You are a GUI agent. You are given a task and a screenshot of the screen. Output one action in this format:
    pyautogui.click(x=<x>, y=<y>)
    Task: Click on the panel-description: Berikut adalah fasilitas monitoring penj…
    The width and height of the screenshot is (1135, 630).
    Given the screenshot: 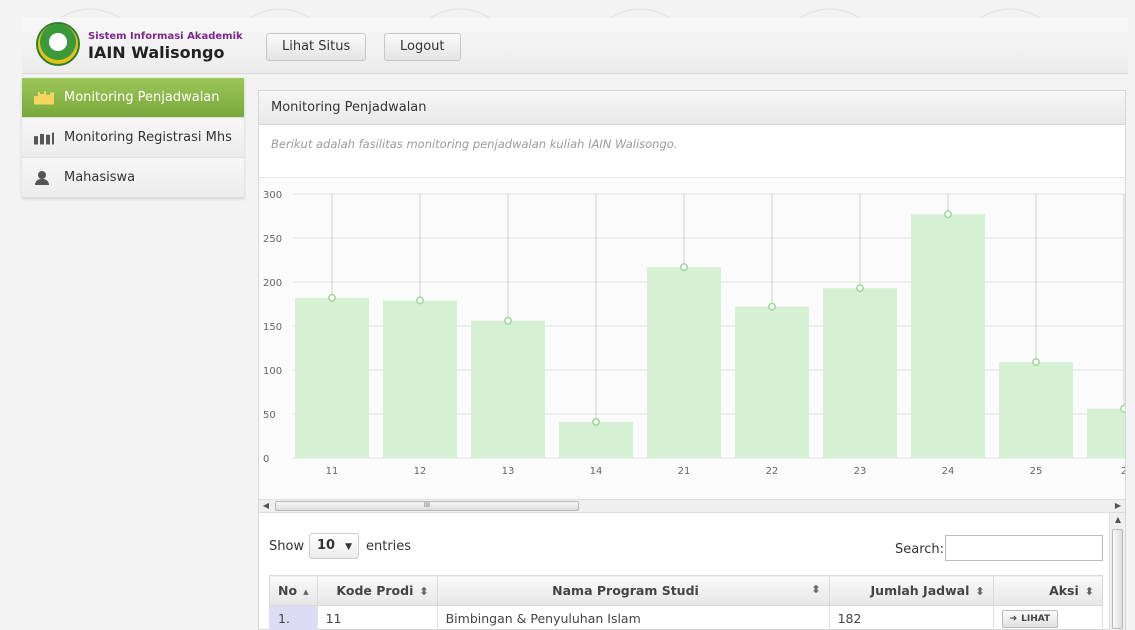 What is the action you would take?
    pyautogui.click(x=474, y=144)
    